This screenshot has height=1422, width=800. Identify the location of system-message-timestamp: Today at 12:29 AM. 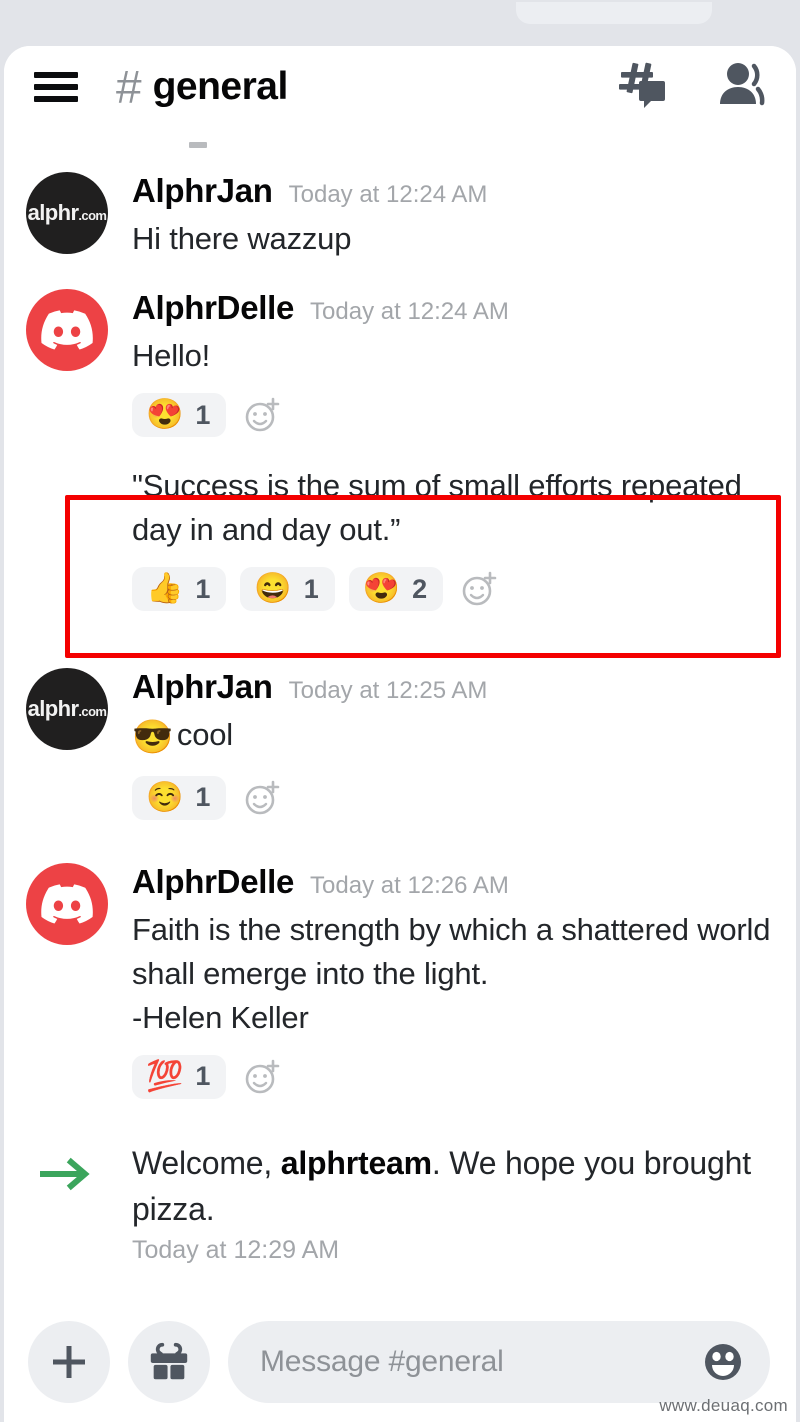
(236, 1250).